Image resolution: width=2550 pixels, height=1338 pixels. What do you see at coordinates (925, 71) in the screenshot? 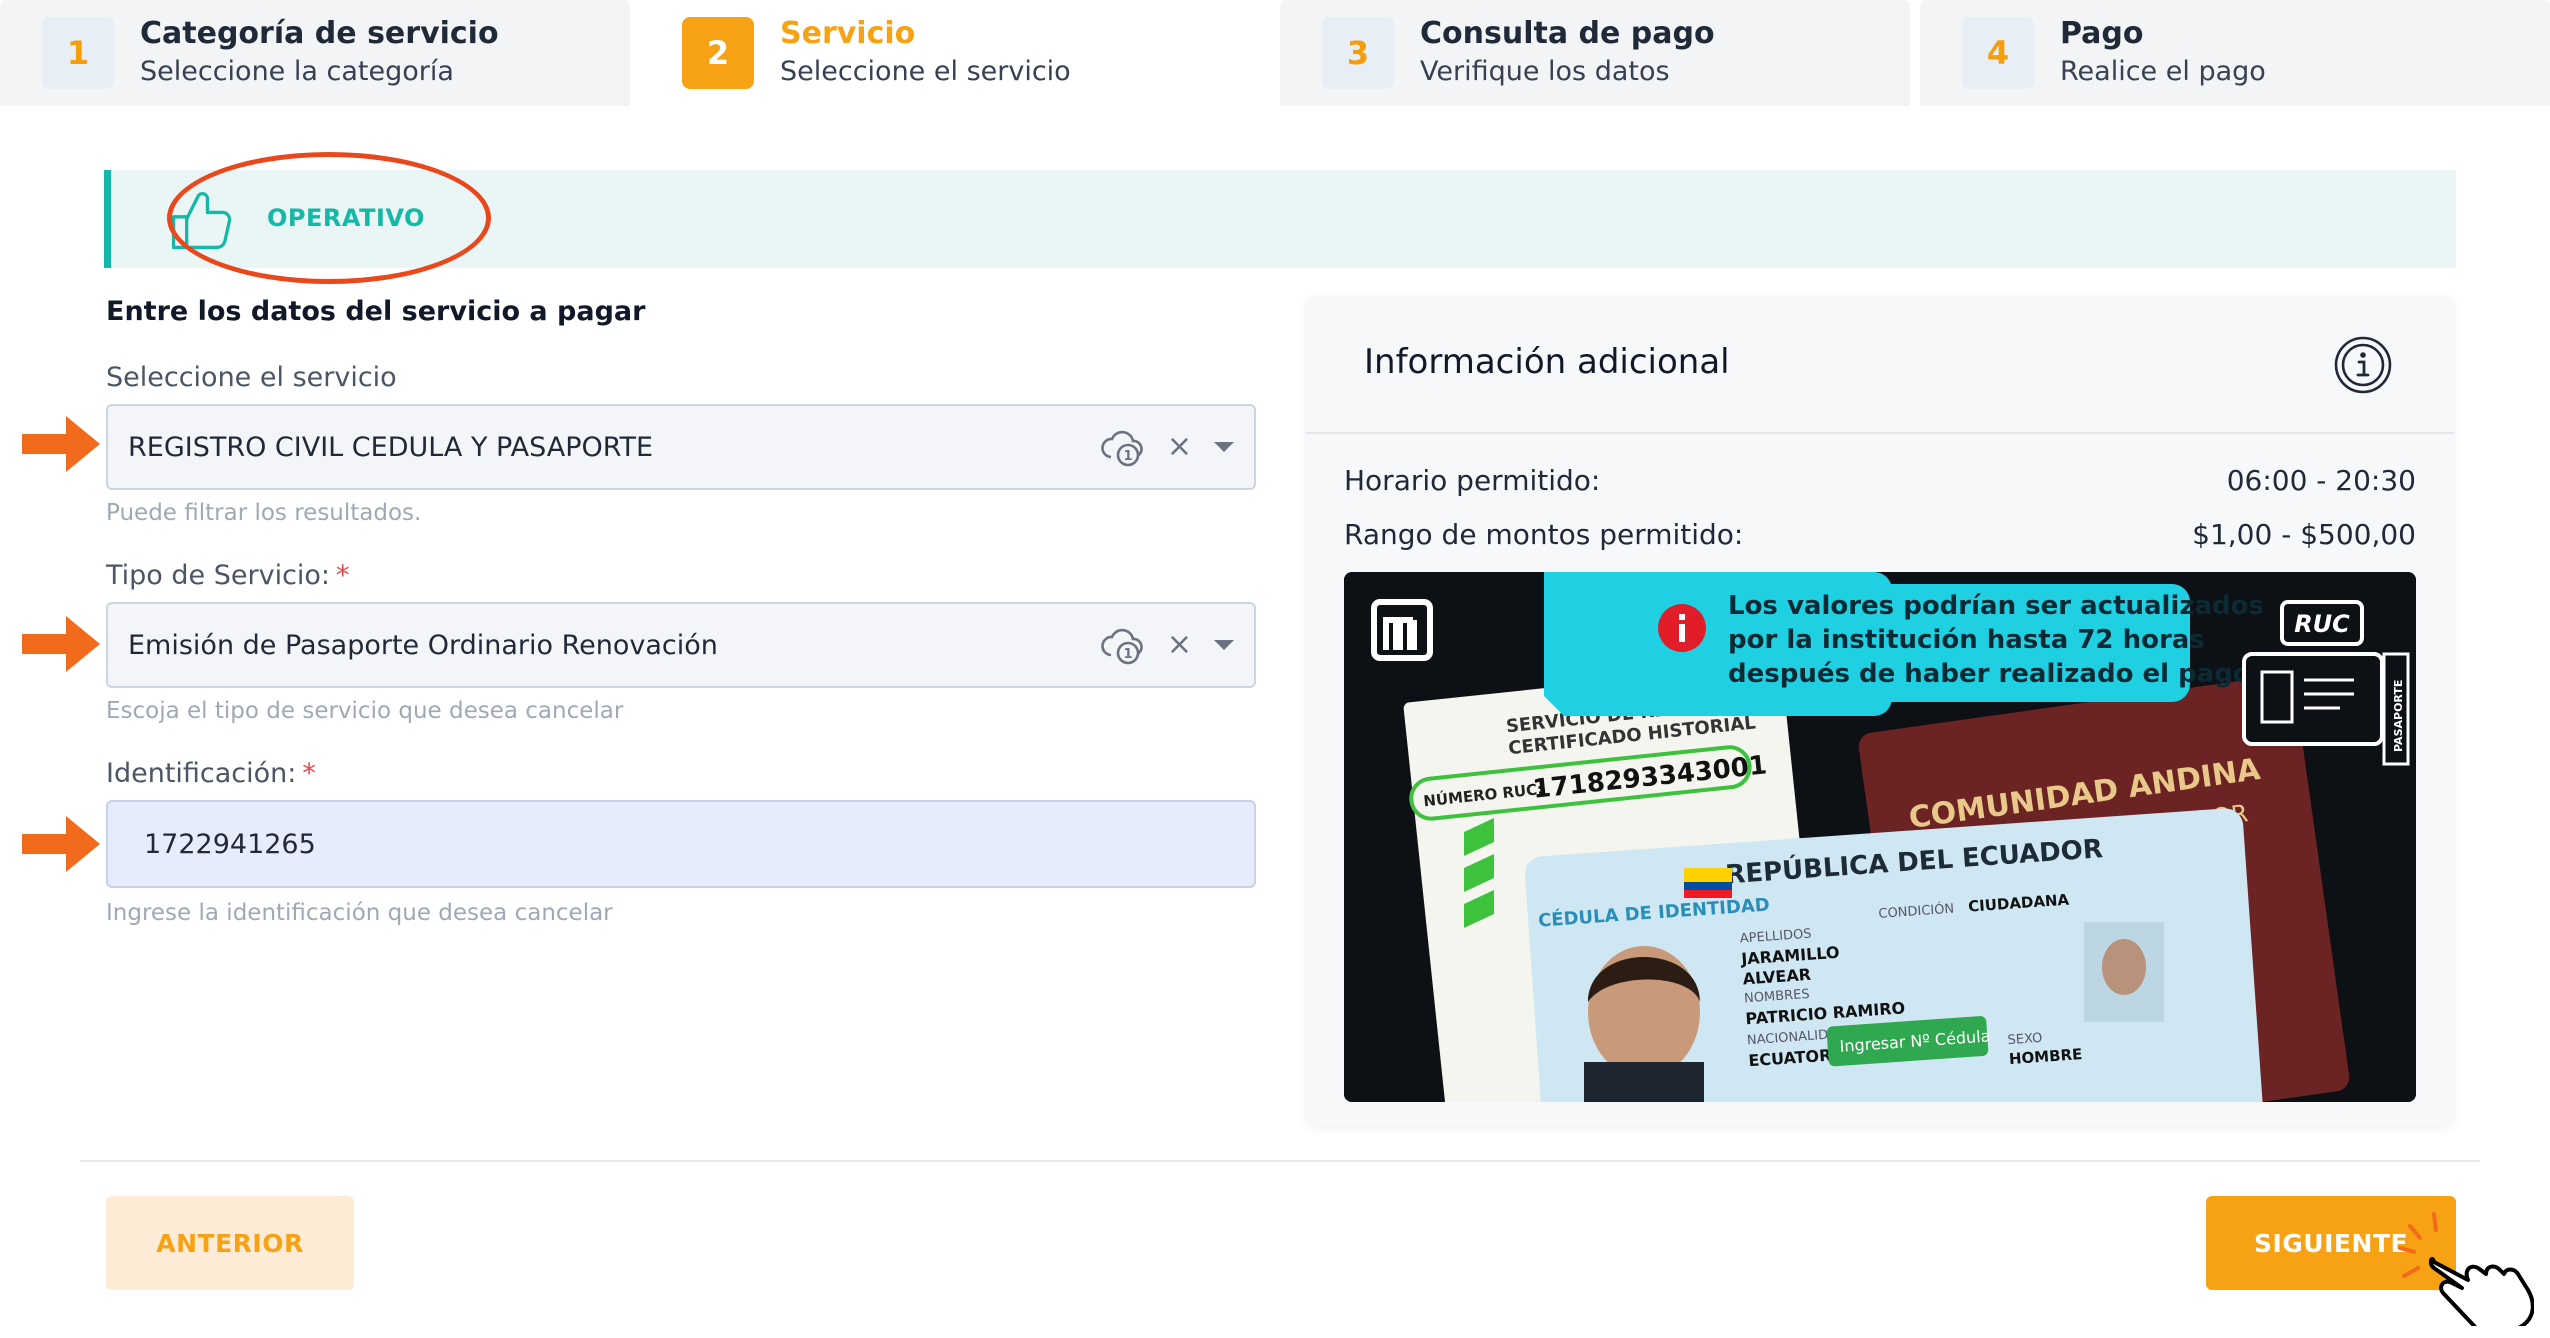
I see `step-subtitle: Seleccione el servicio` at bounding box center [925, 71].